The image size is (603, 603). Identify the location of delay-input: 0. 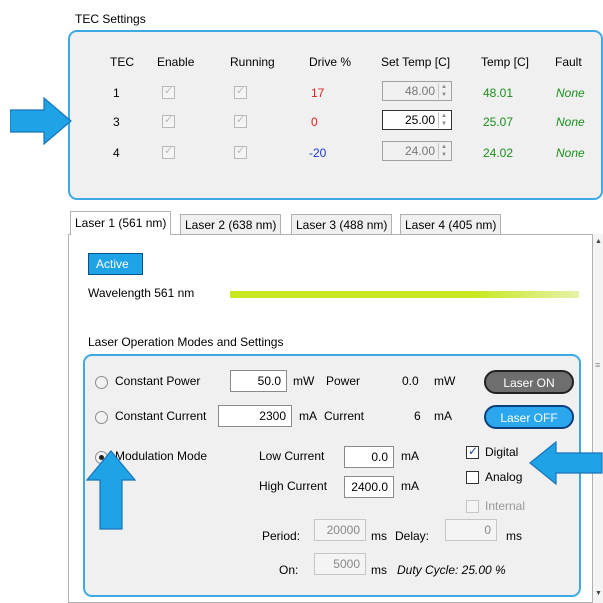
(471, 530).